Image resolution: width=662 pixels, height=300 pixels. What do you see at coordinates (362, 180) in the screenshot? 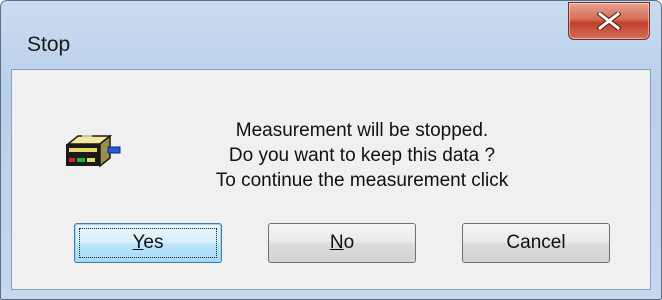
I see `message-line: To continue the measurement click` at bounding box center [362, 180].